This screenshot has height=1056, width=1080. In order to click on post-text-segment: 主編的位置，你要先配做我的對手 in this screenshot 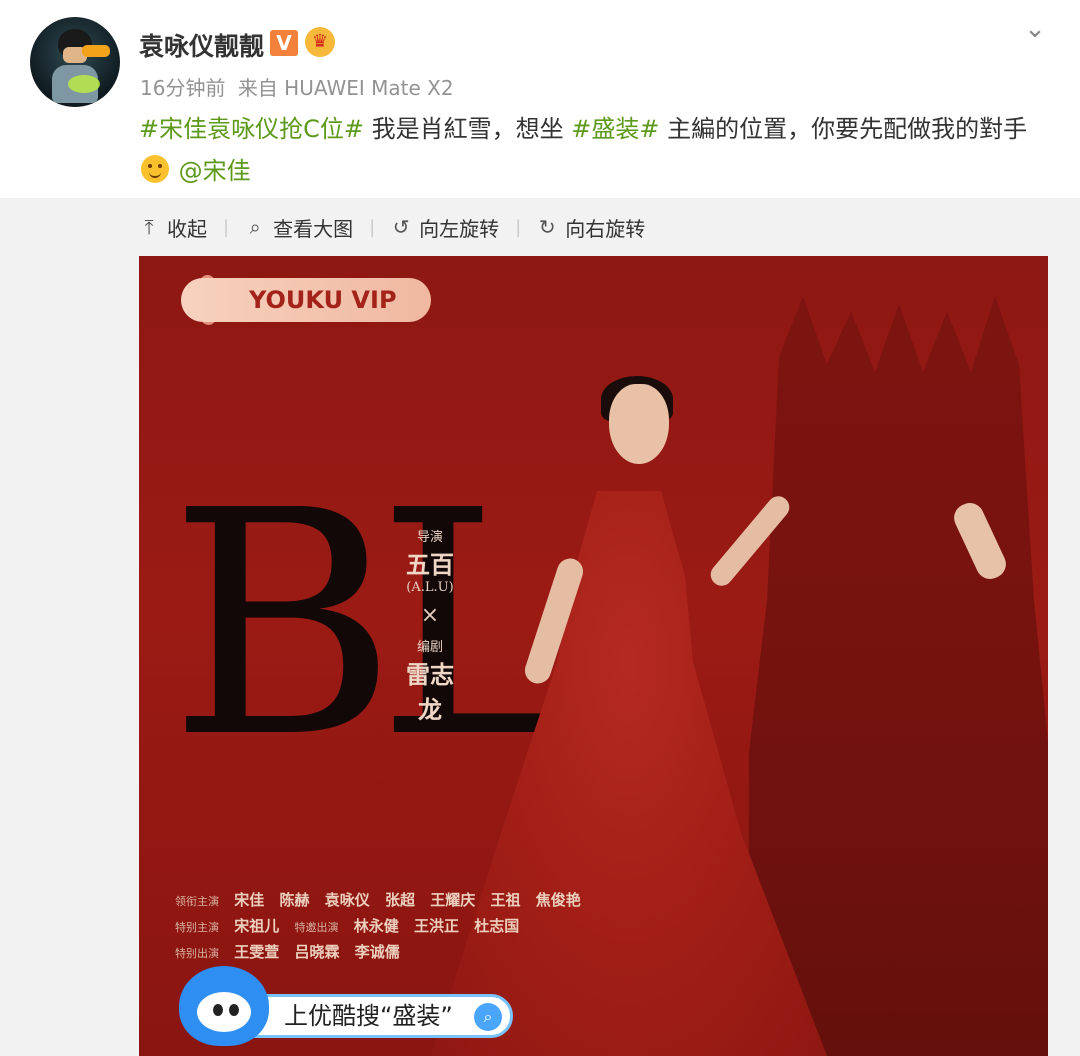, I will do `click(843, 129)`.